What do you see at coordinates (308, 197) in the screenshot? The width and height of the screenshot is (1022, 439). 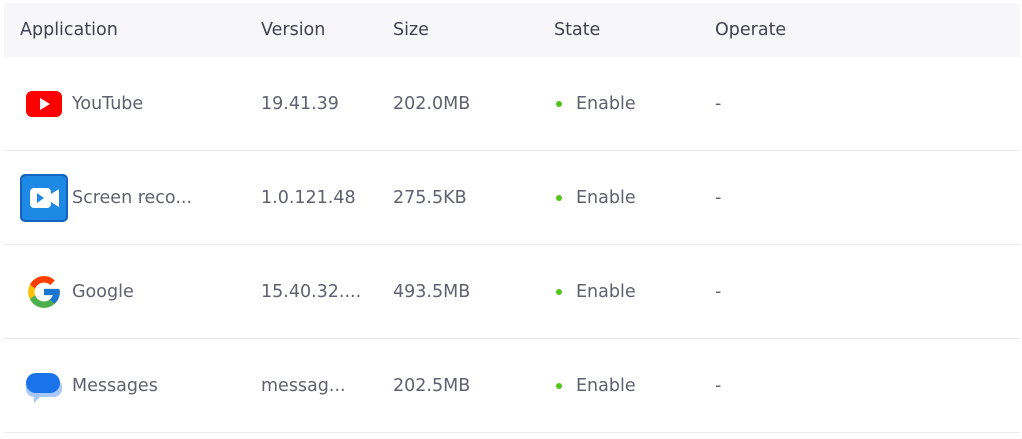 I see `app-version: 1.0.121.48` at bounding box center [308, 197].